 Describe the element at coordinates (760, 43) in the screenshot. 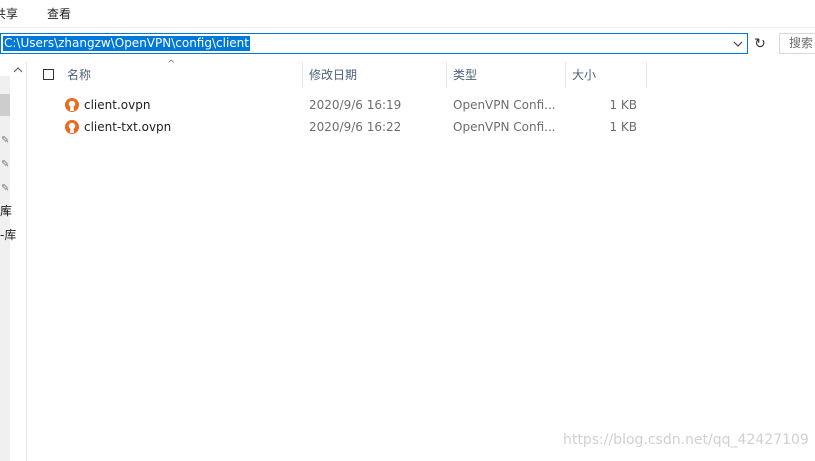

I see `refresh-icon: ↻` at that location.